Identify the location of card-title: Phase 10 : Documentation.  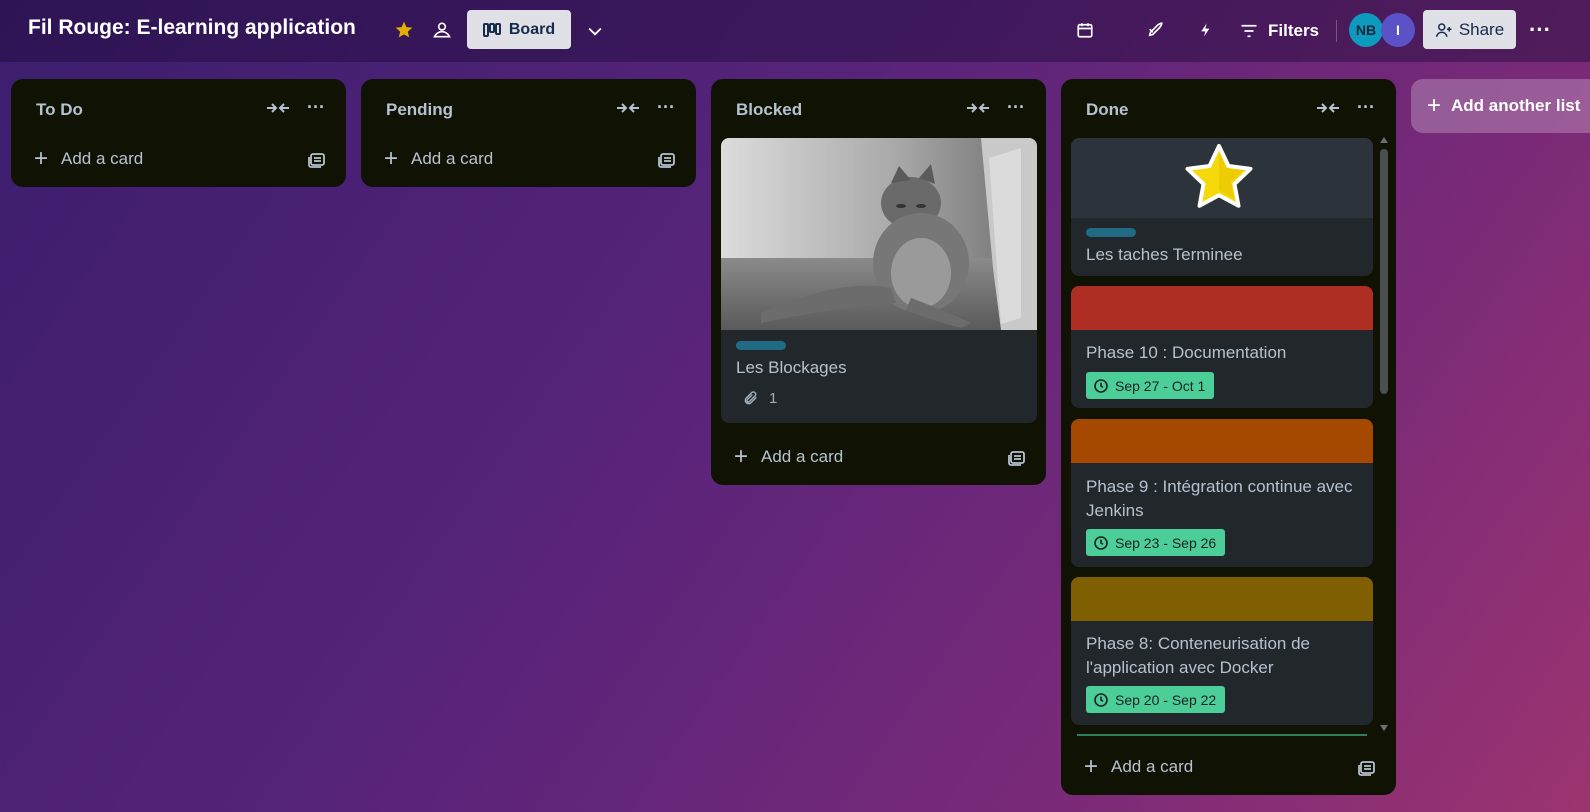
(1186, 352).